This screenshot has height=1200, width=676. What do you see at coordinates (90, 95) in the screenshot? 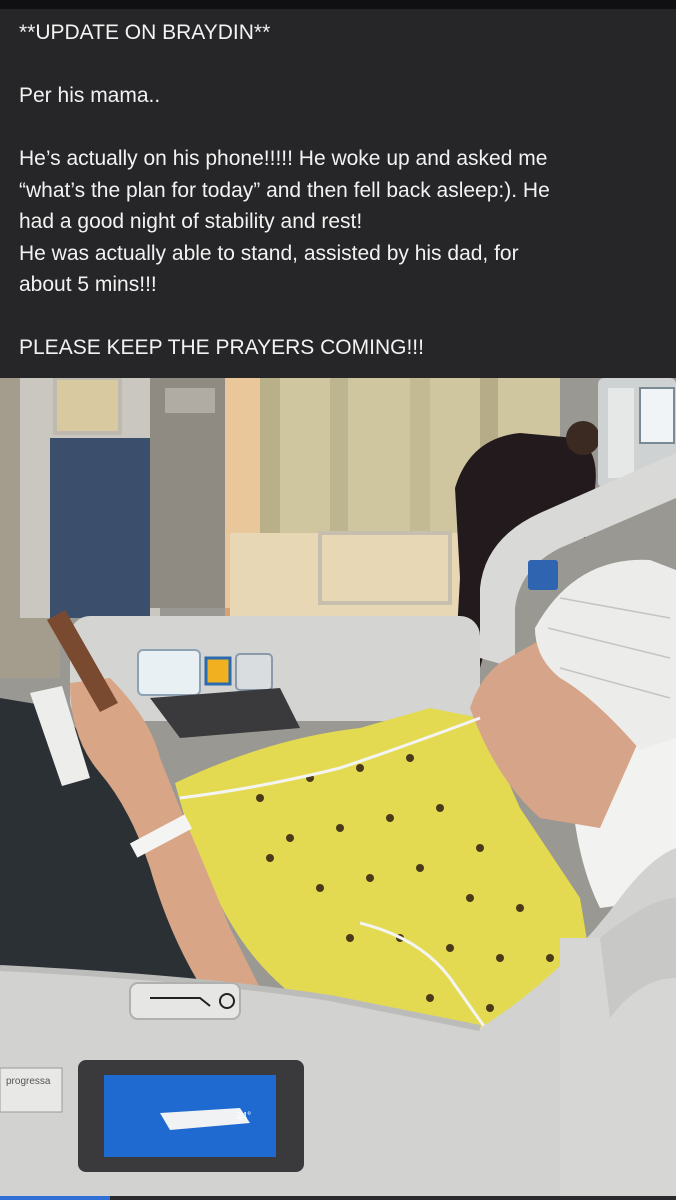
I see `post-attribution: Per his mama..` at bounding box center [90, 95].